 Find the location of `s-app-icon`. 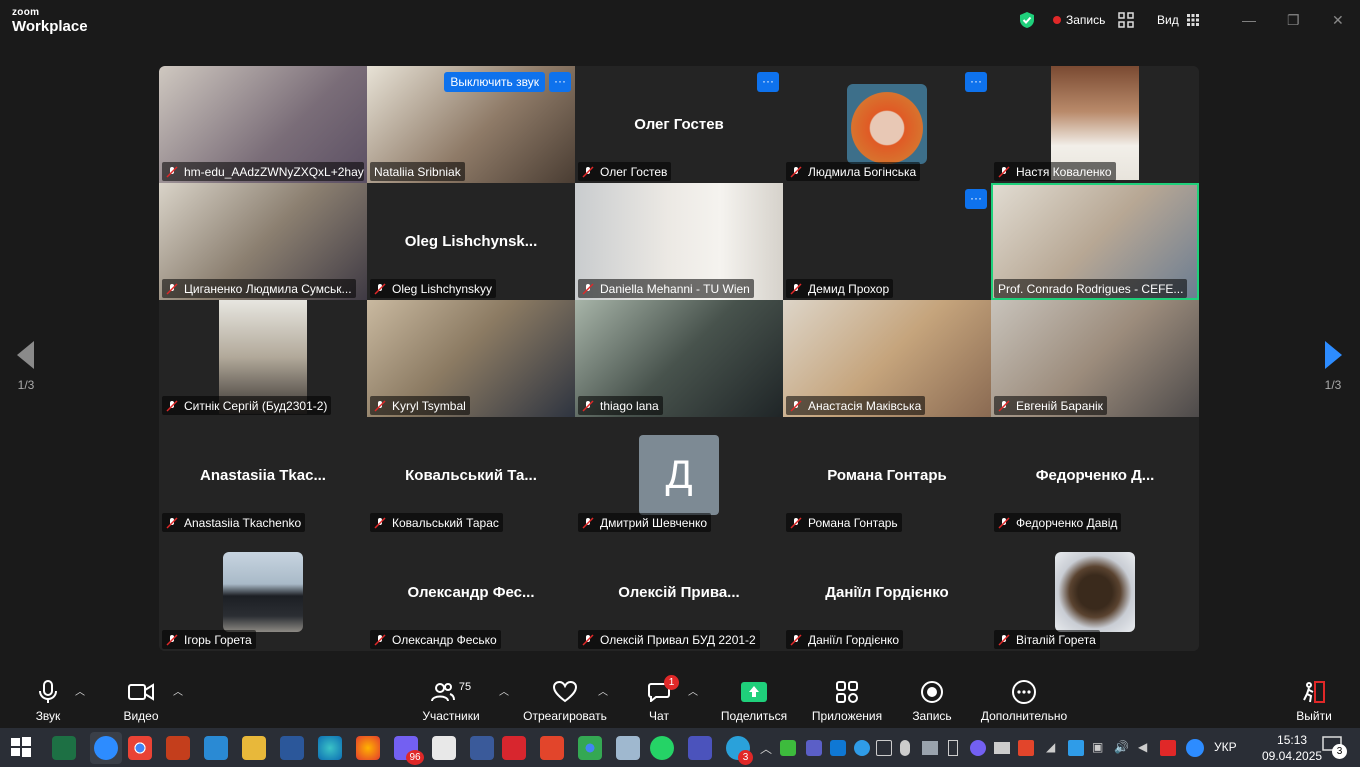

s-app-icon is located at coordinates (552, 748).